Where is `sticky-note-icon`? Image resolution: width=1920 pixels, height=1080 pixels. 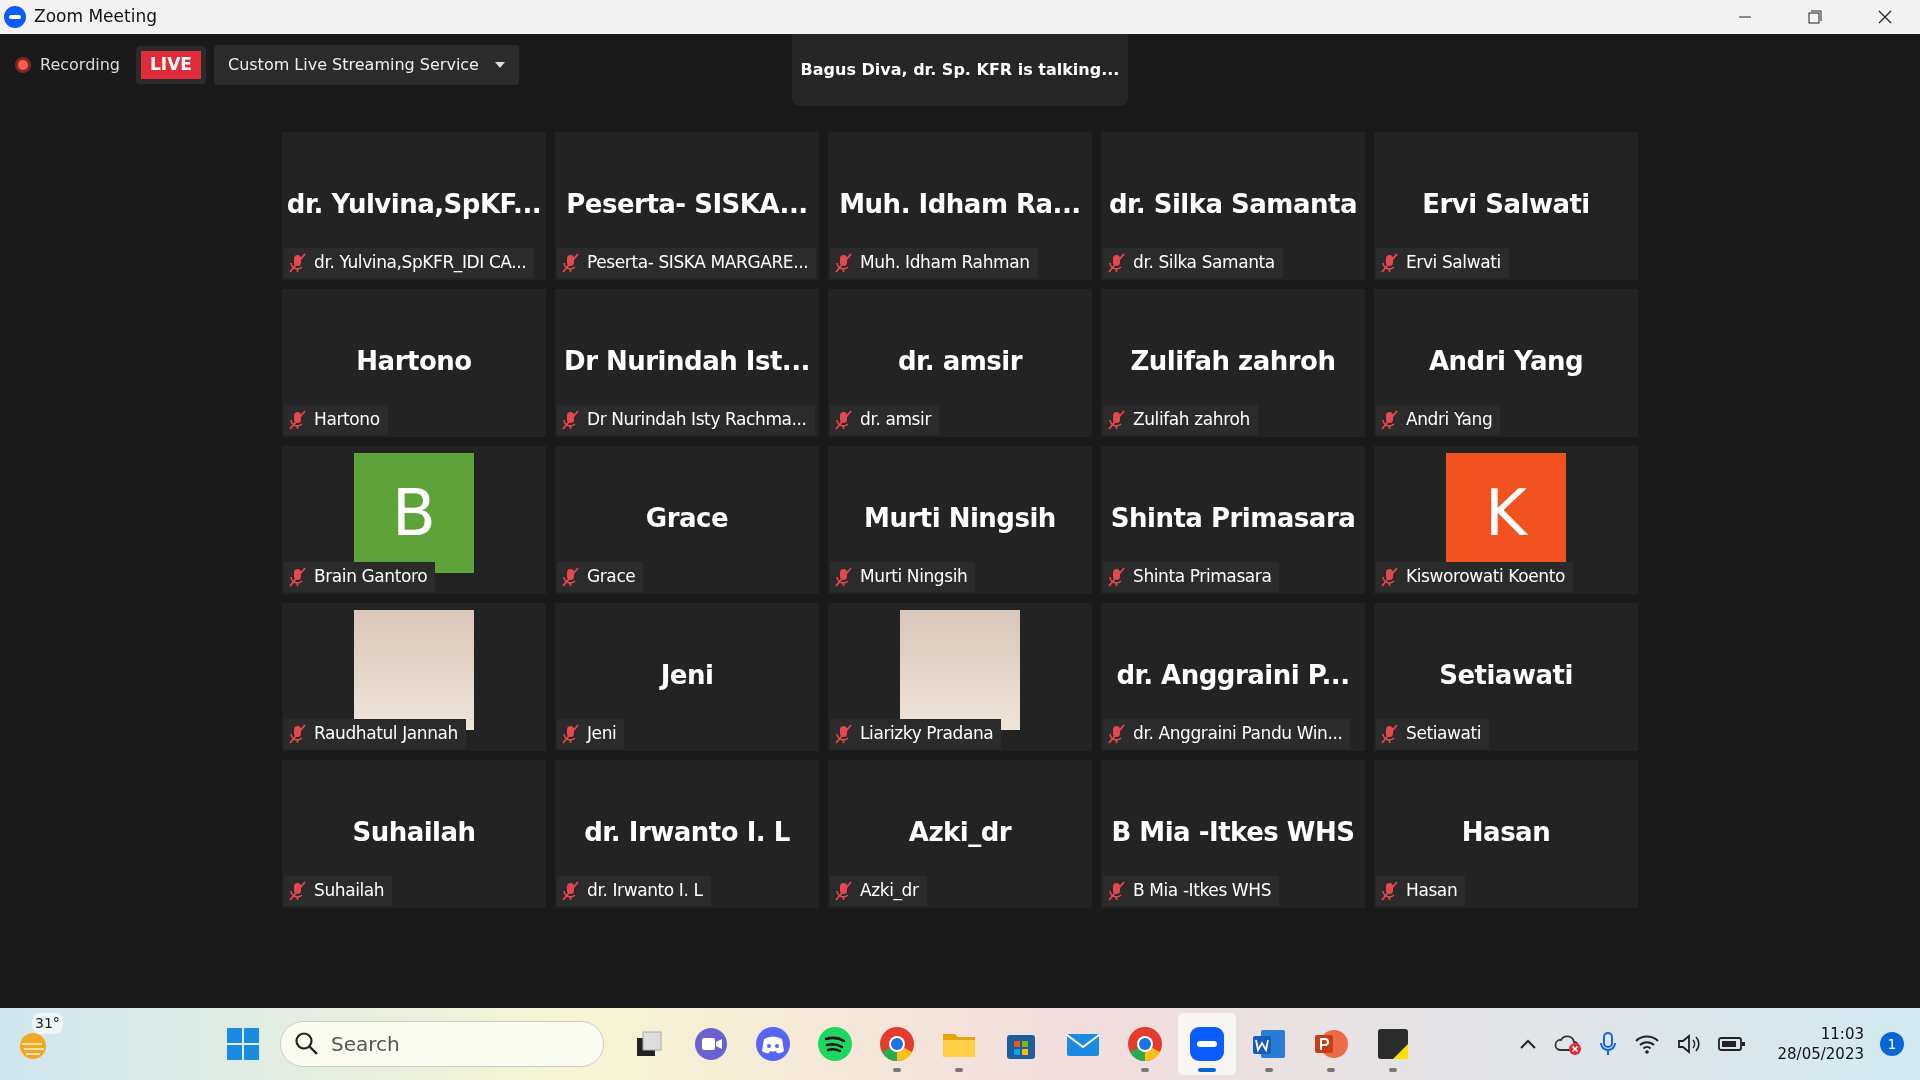
sticky-note-icon is located at coordinates (1393, 1044).